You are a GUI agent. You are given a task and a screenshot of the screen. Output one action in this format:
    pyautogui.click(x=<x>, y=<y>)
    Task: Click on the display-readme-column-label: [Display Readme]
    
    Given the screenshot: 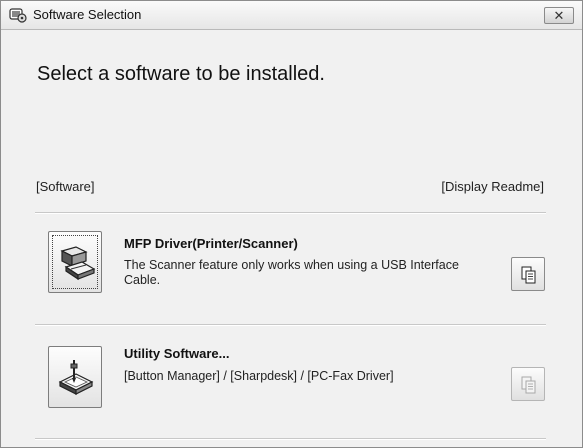 What is the action you would take?
    pyautogui.click(x=492, y=186)
    